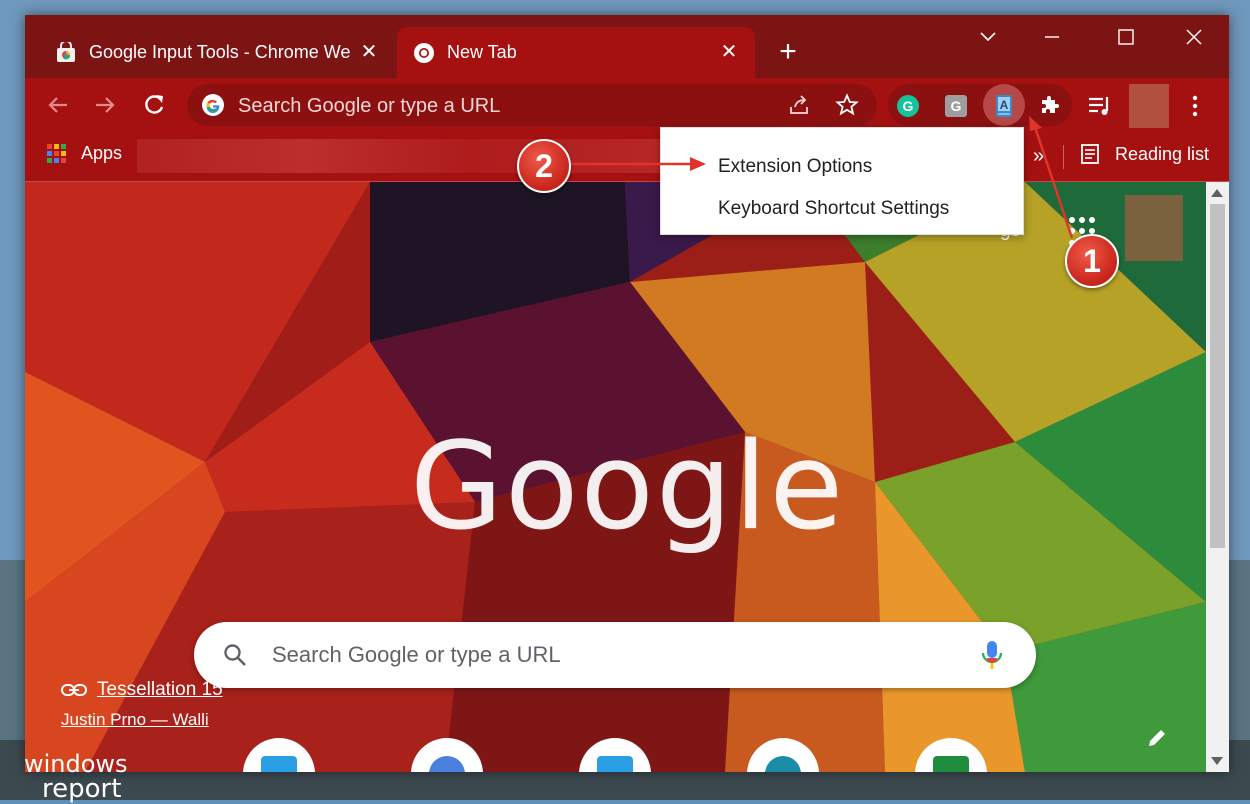 Image resolution: width=1250 pixels, height=804 pixels. What do you see at coordinates (235, 655) in the screenshot?
I see `search-icon` at bounding box center [235, 655].